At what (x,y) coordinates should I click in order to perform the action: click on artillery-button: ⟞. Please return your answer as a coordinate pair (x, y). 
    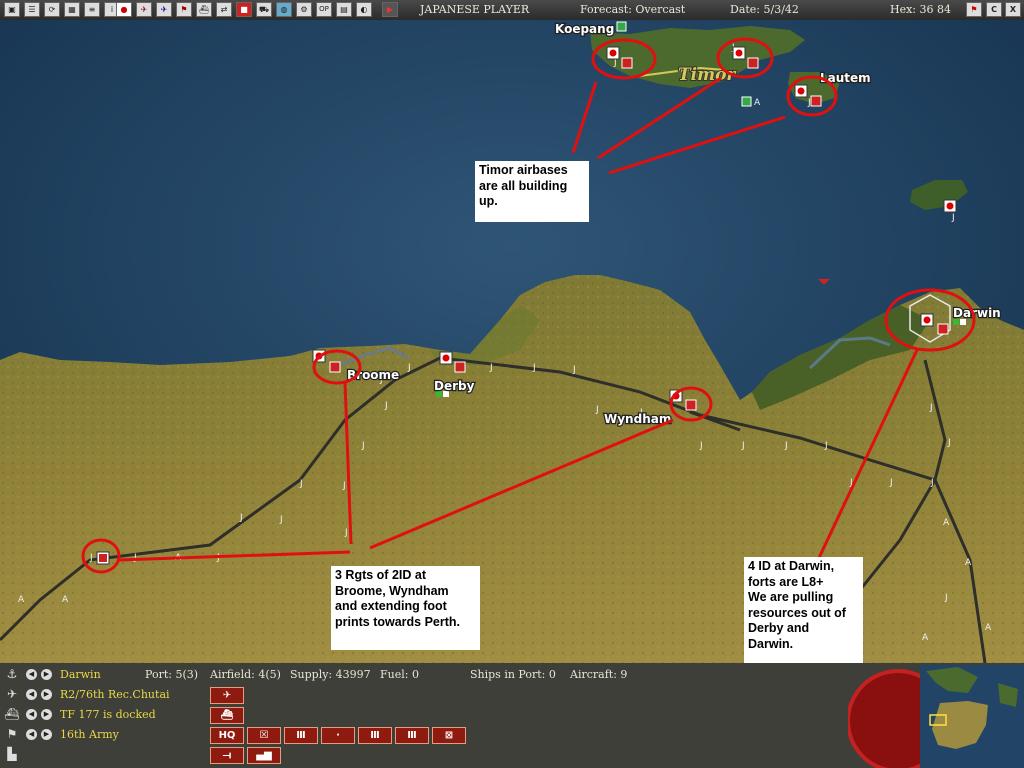
    Looking at the image, I should click on (227, 755).